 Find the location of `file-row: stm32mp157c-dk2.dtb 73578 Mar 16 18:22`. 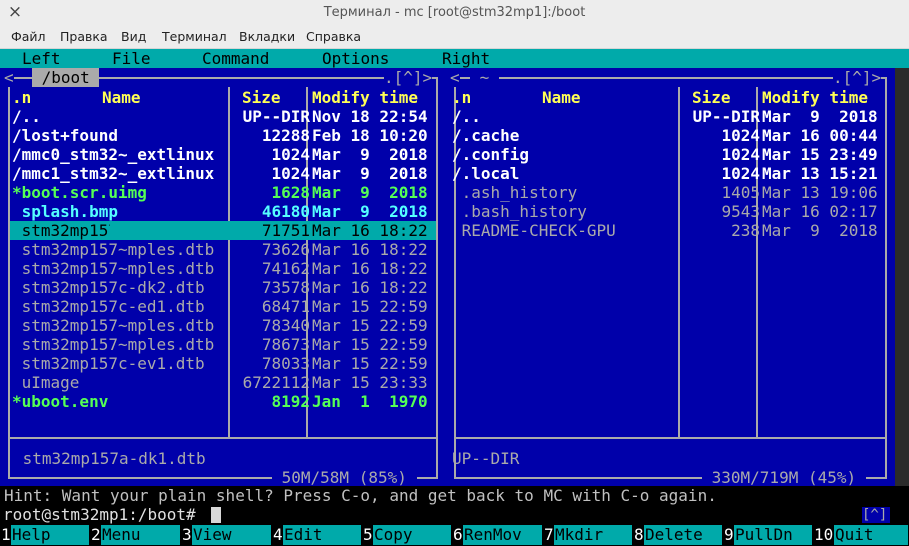

file-row: stm32mp157c-dk2.dtb 73578 Mar 16 18:22 is located at coordinates (223, 287).